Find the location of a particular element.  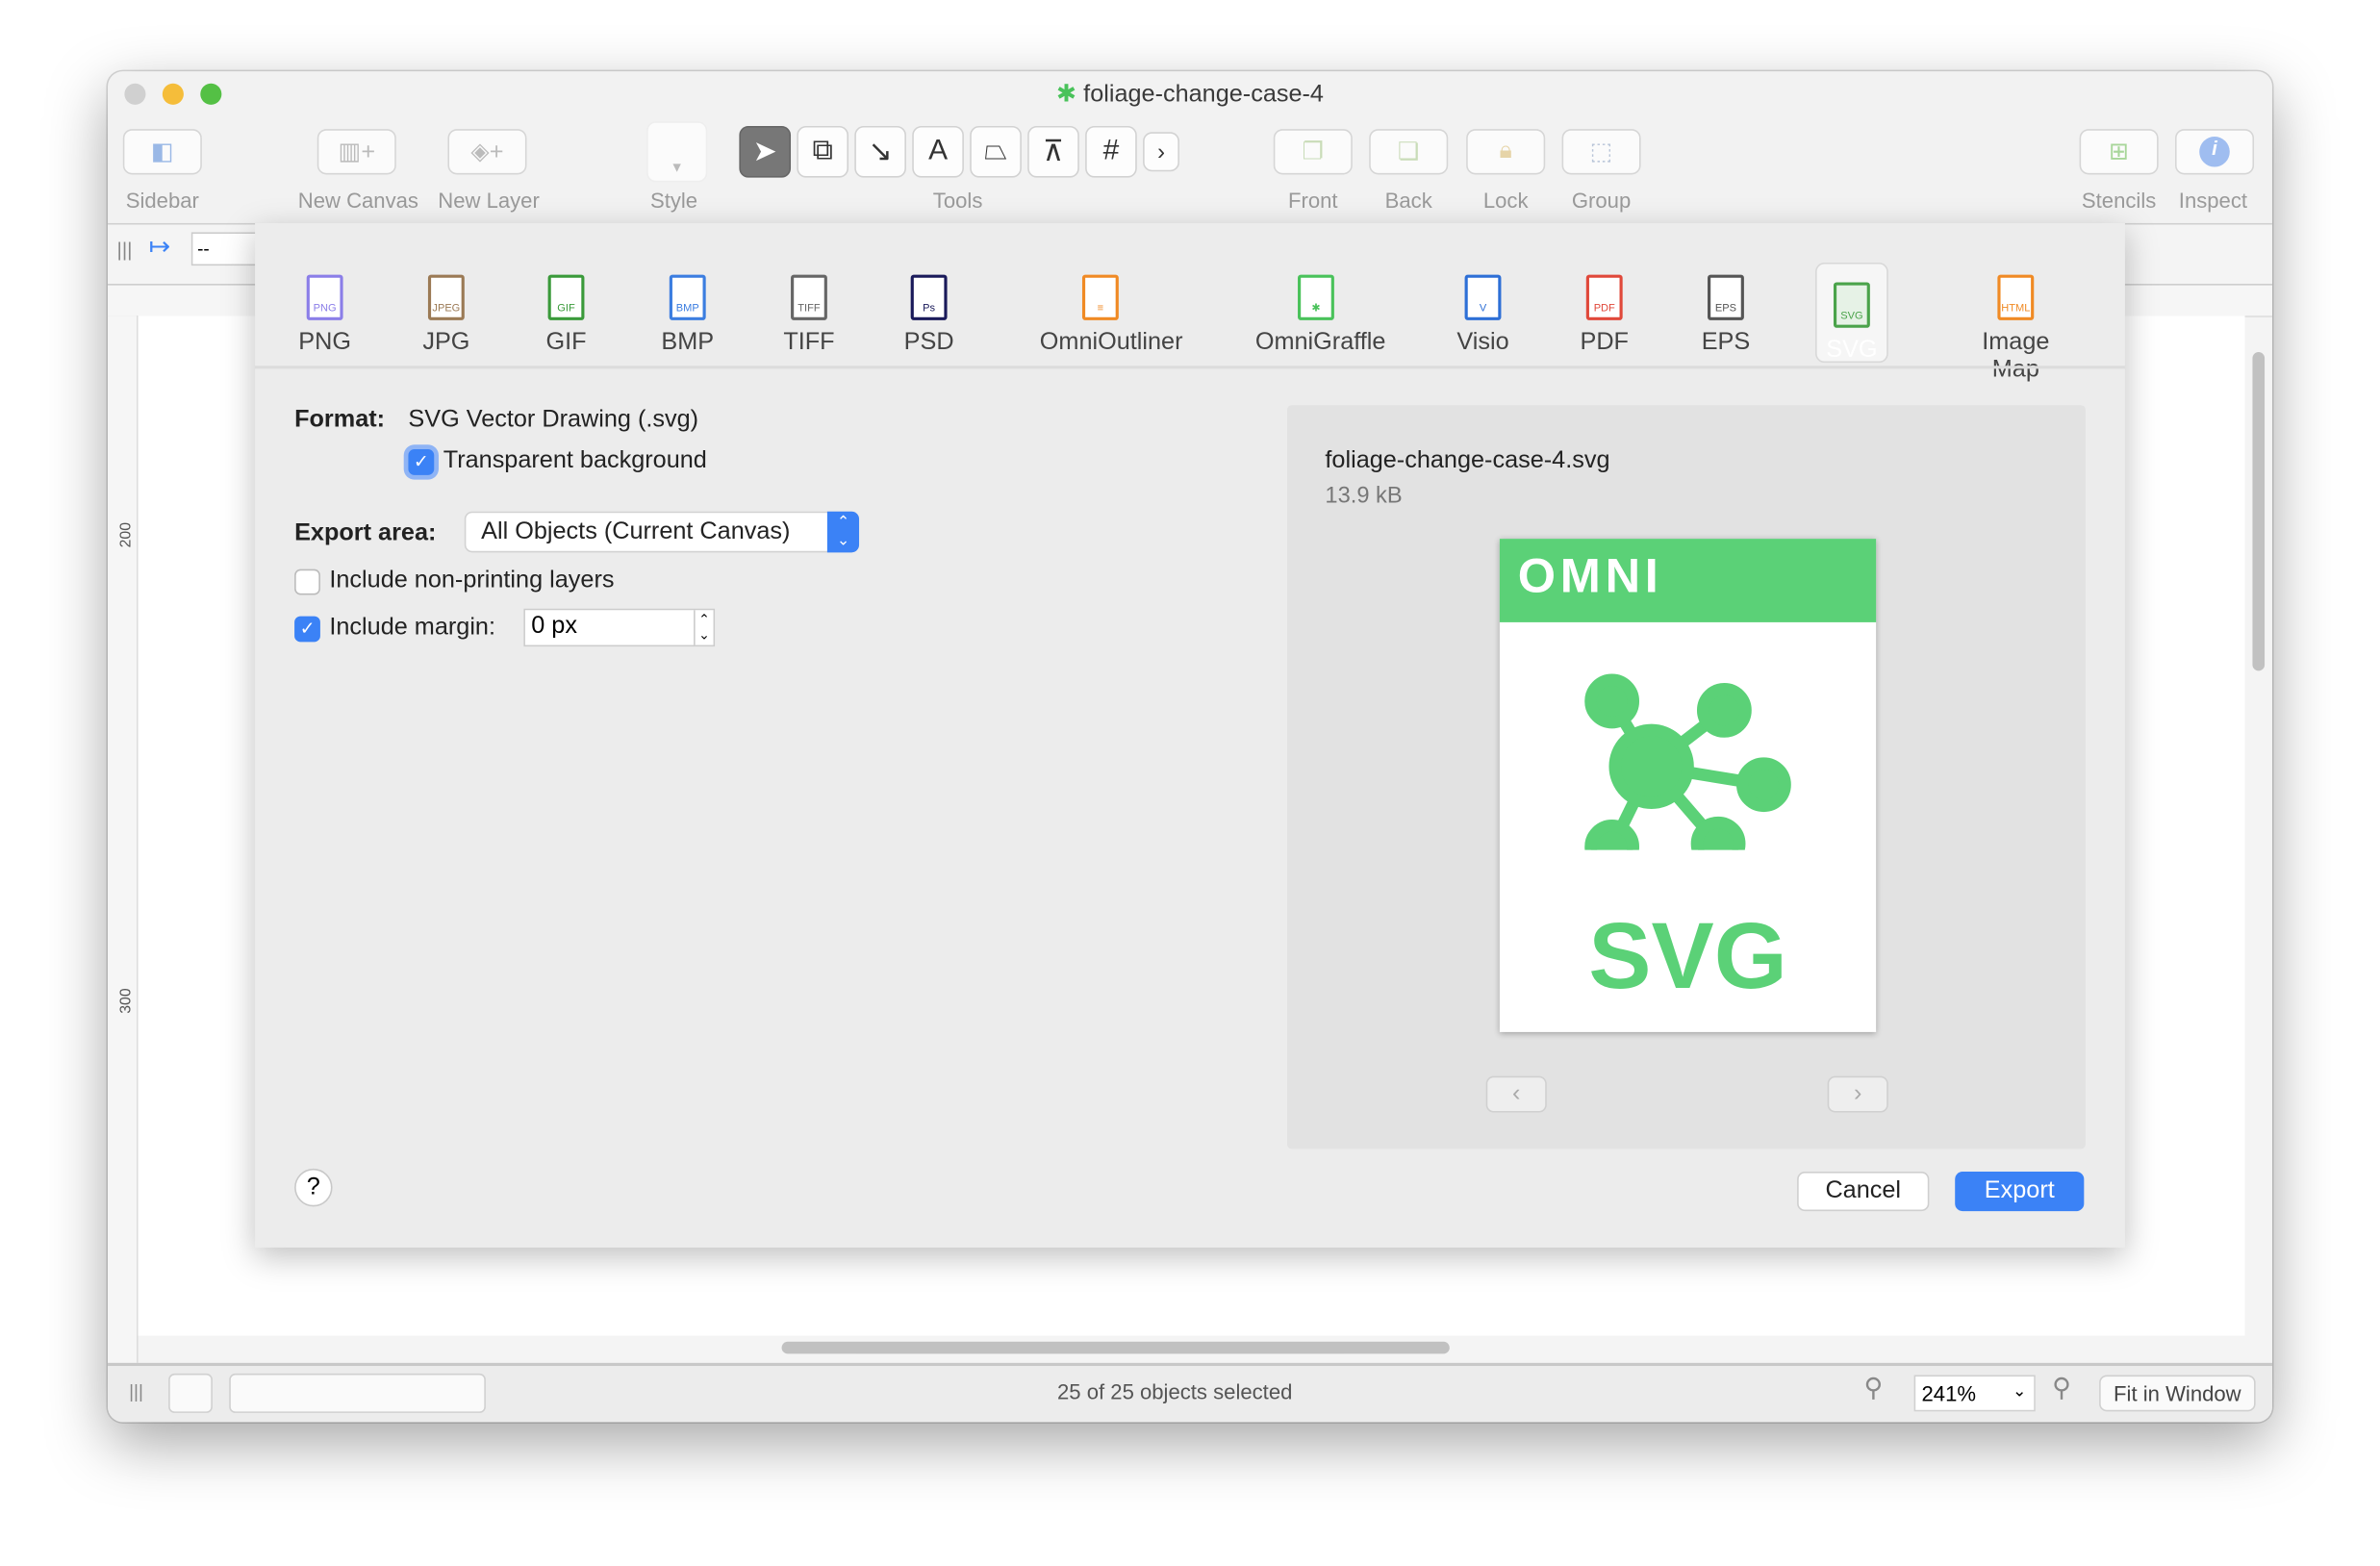

status-button is located at coordinates (190, 1393).